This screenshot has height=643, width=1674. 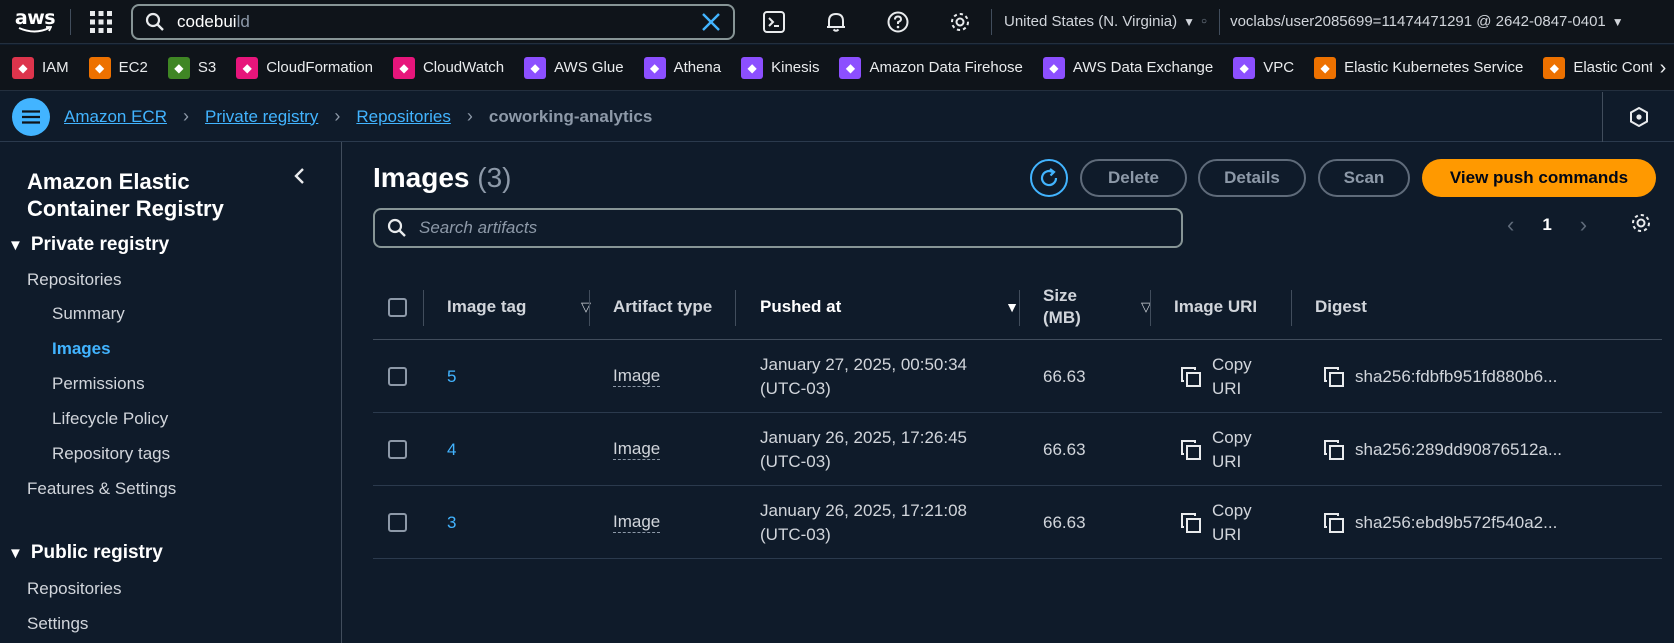 What do you see at coordinates (1418, 67) in the screenshot?
I see `favorite-eks: ◆ Elastic Kubernetes Service` at bounding box center [1418, 67].